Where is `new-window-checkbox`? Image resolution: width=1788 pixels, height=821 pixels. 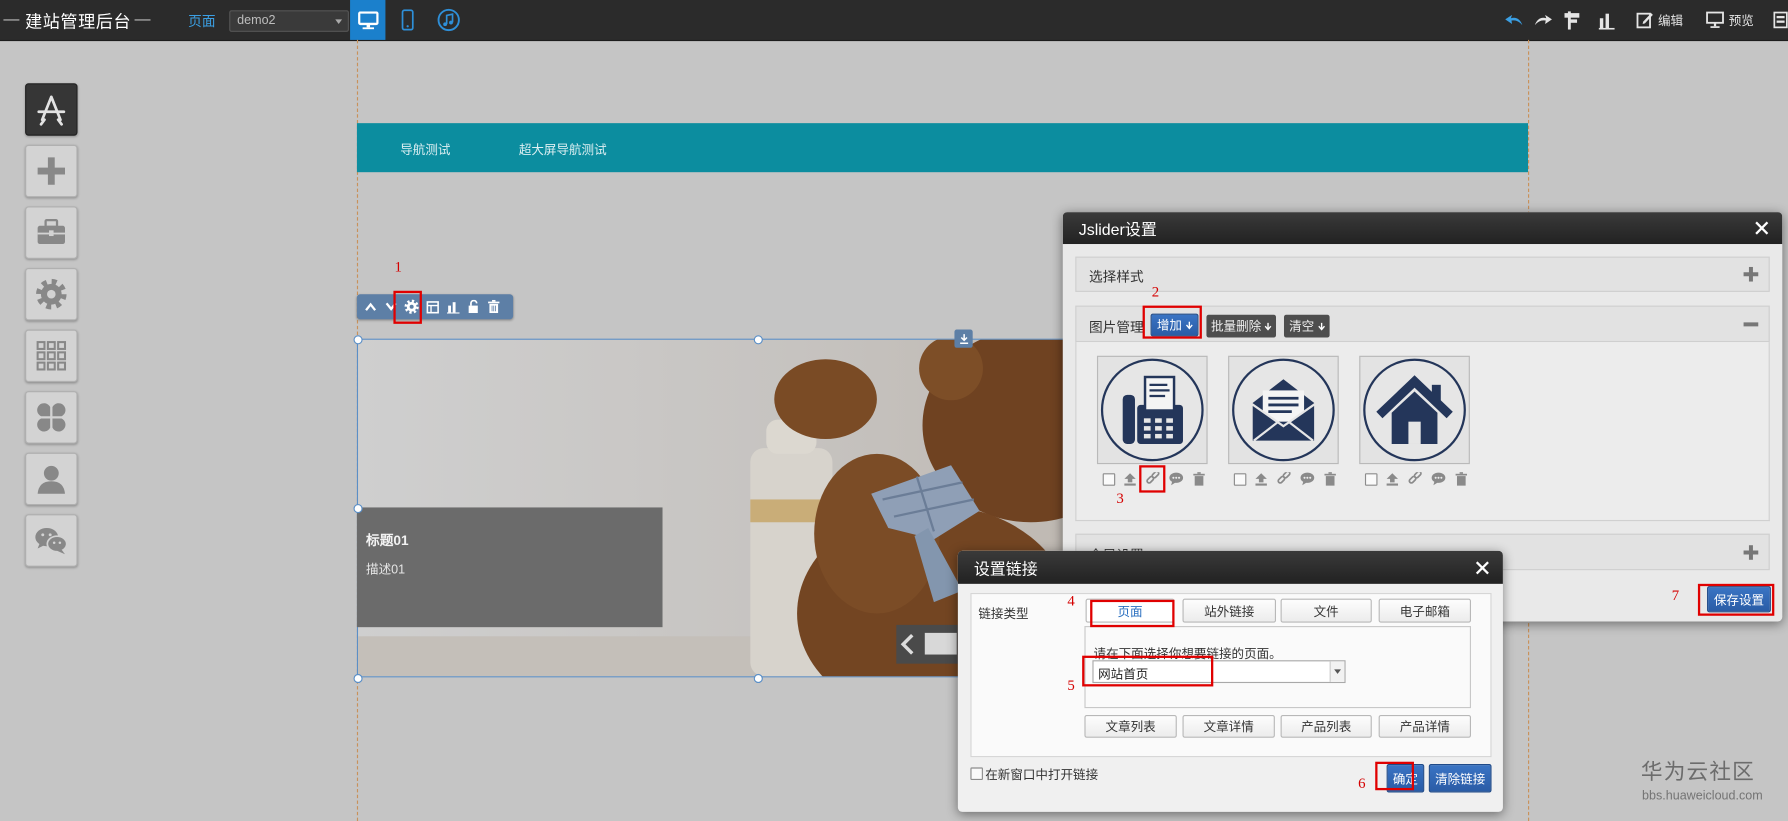 new-window-checkbox is located at coordinates (976, 773).